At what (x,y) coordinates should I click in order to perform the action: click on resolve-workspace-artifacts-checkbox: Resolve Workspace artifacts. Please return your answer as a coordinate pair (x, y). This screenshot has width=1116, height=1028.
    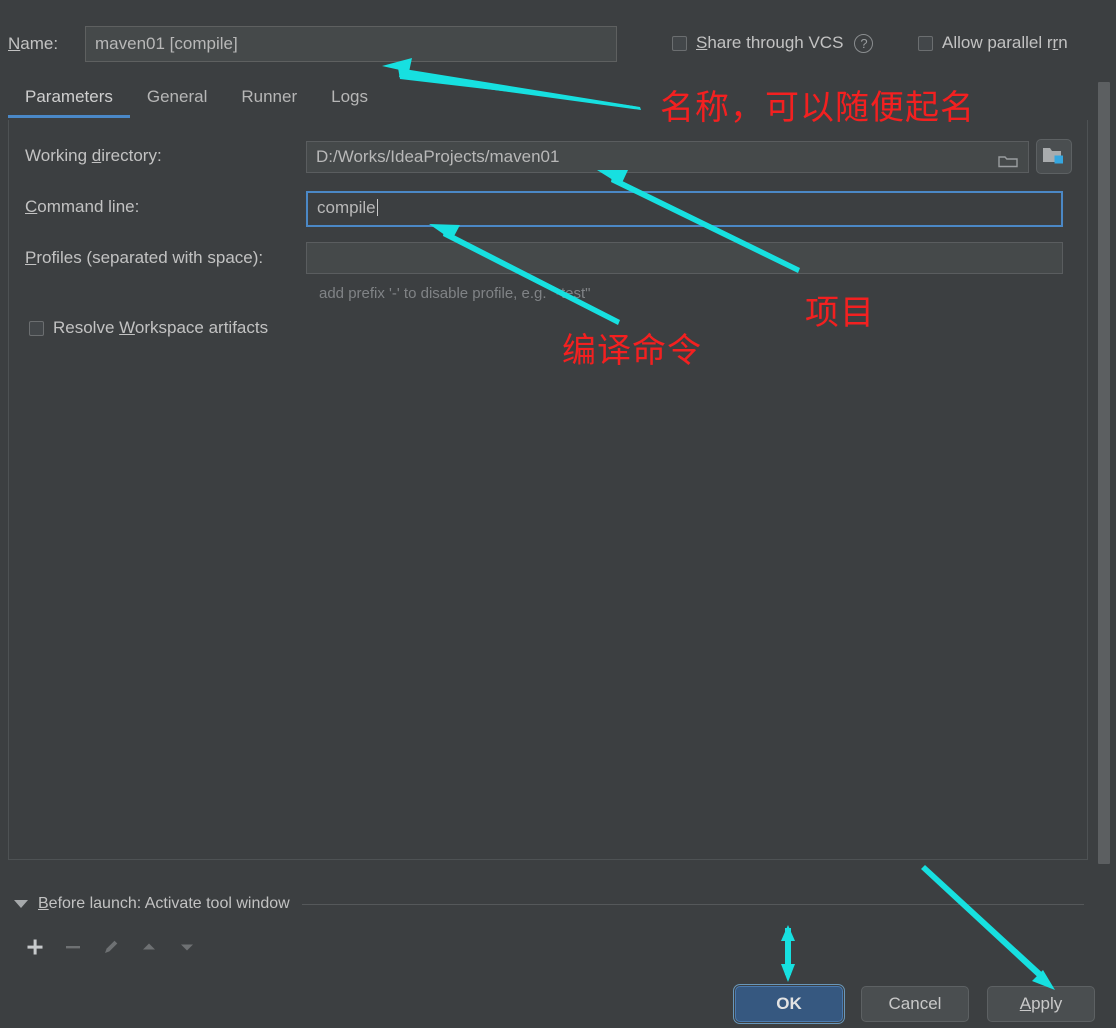
    Looking at the image, I should click on (148, 328).